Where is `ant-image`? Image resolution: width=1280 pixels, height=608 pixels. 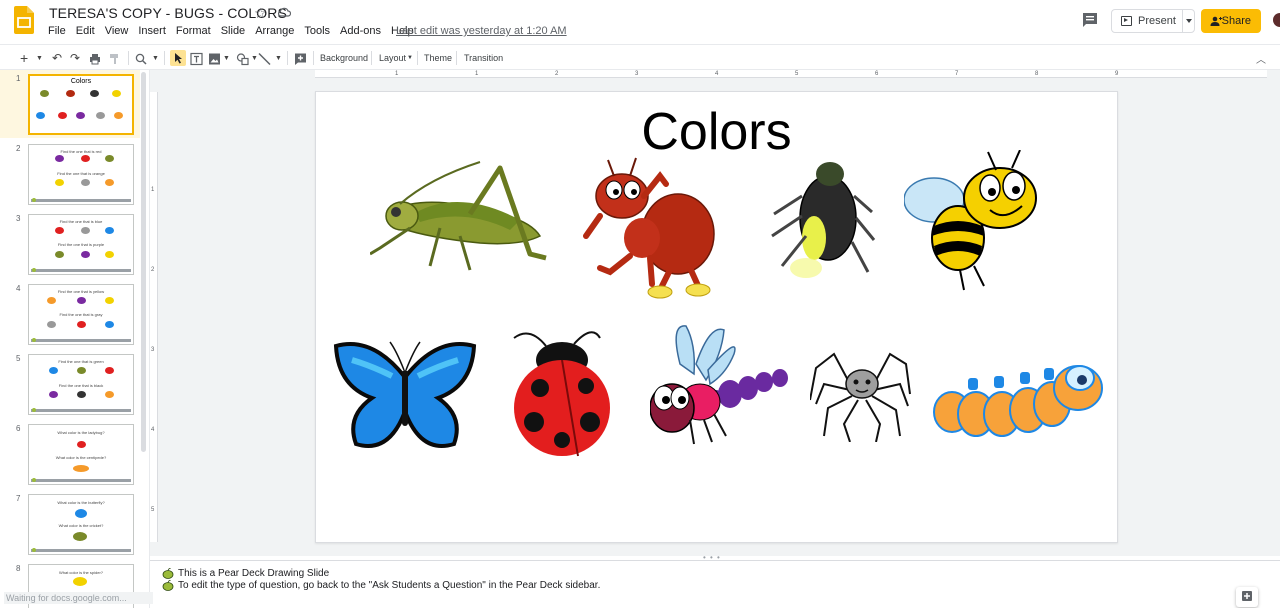
ant-image is located at coordinates (650, 229).